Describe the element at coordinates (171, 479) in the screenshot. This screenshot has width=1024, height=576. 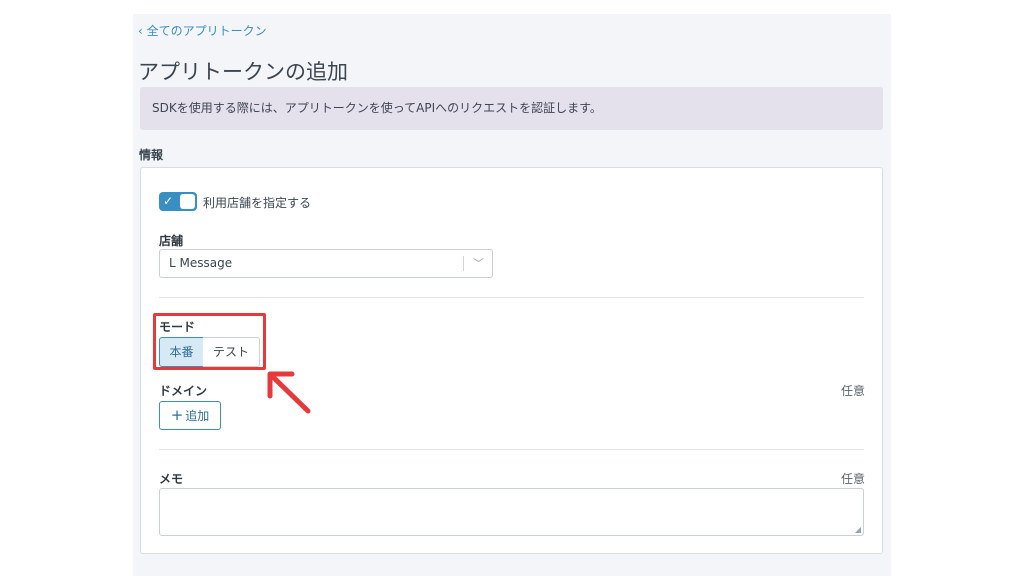
I see `memo-label: メモ` at that location.